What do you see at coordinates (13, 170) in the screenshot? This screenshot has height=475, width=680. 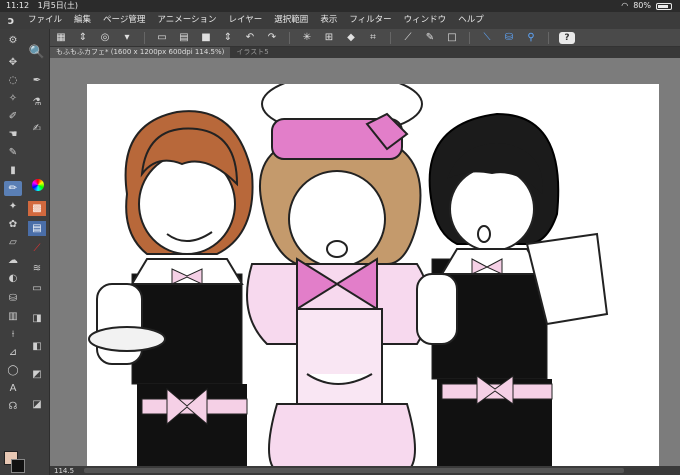 I see `marker-icon: ▮` at bounding box center [13, 170].